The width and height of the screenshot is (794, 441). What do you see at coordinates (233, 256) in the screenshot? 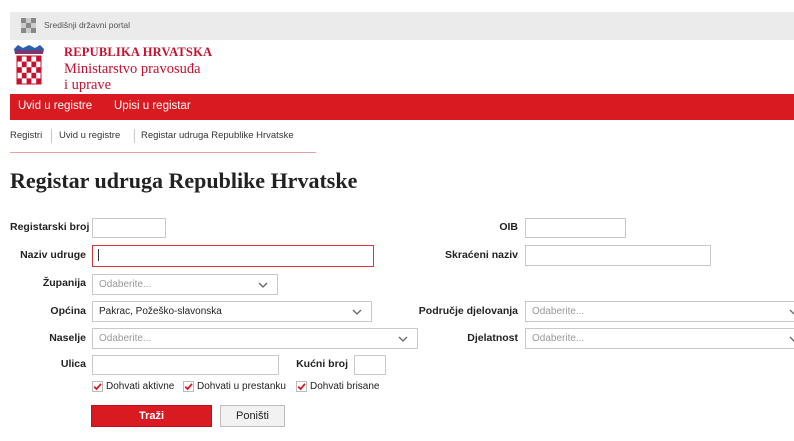
I see `naziv-udruge-input` at bounding box center [233, 256].